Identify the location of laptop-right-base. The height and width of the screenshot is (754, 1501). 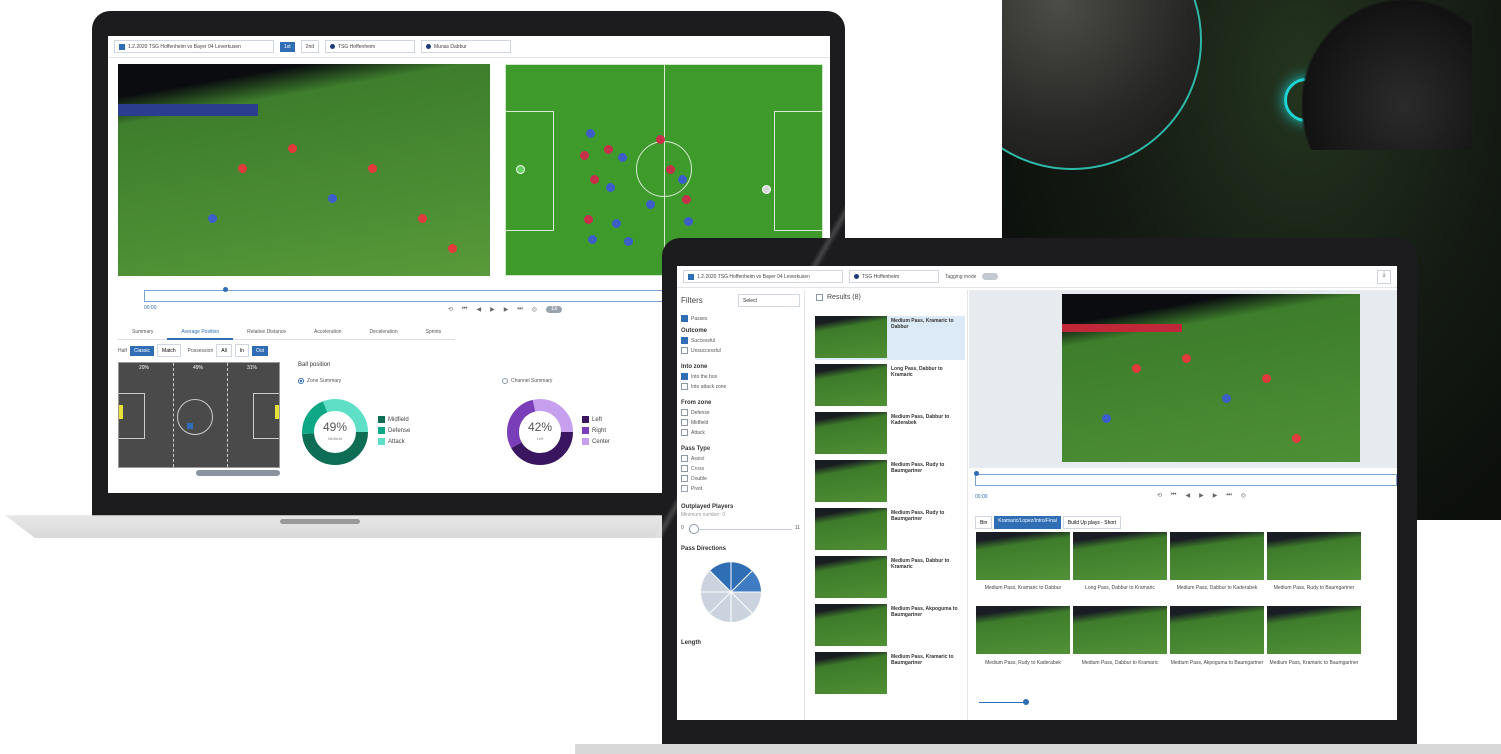
(1038, 749).